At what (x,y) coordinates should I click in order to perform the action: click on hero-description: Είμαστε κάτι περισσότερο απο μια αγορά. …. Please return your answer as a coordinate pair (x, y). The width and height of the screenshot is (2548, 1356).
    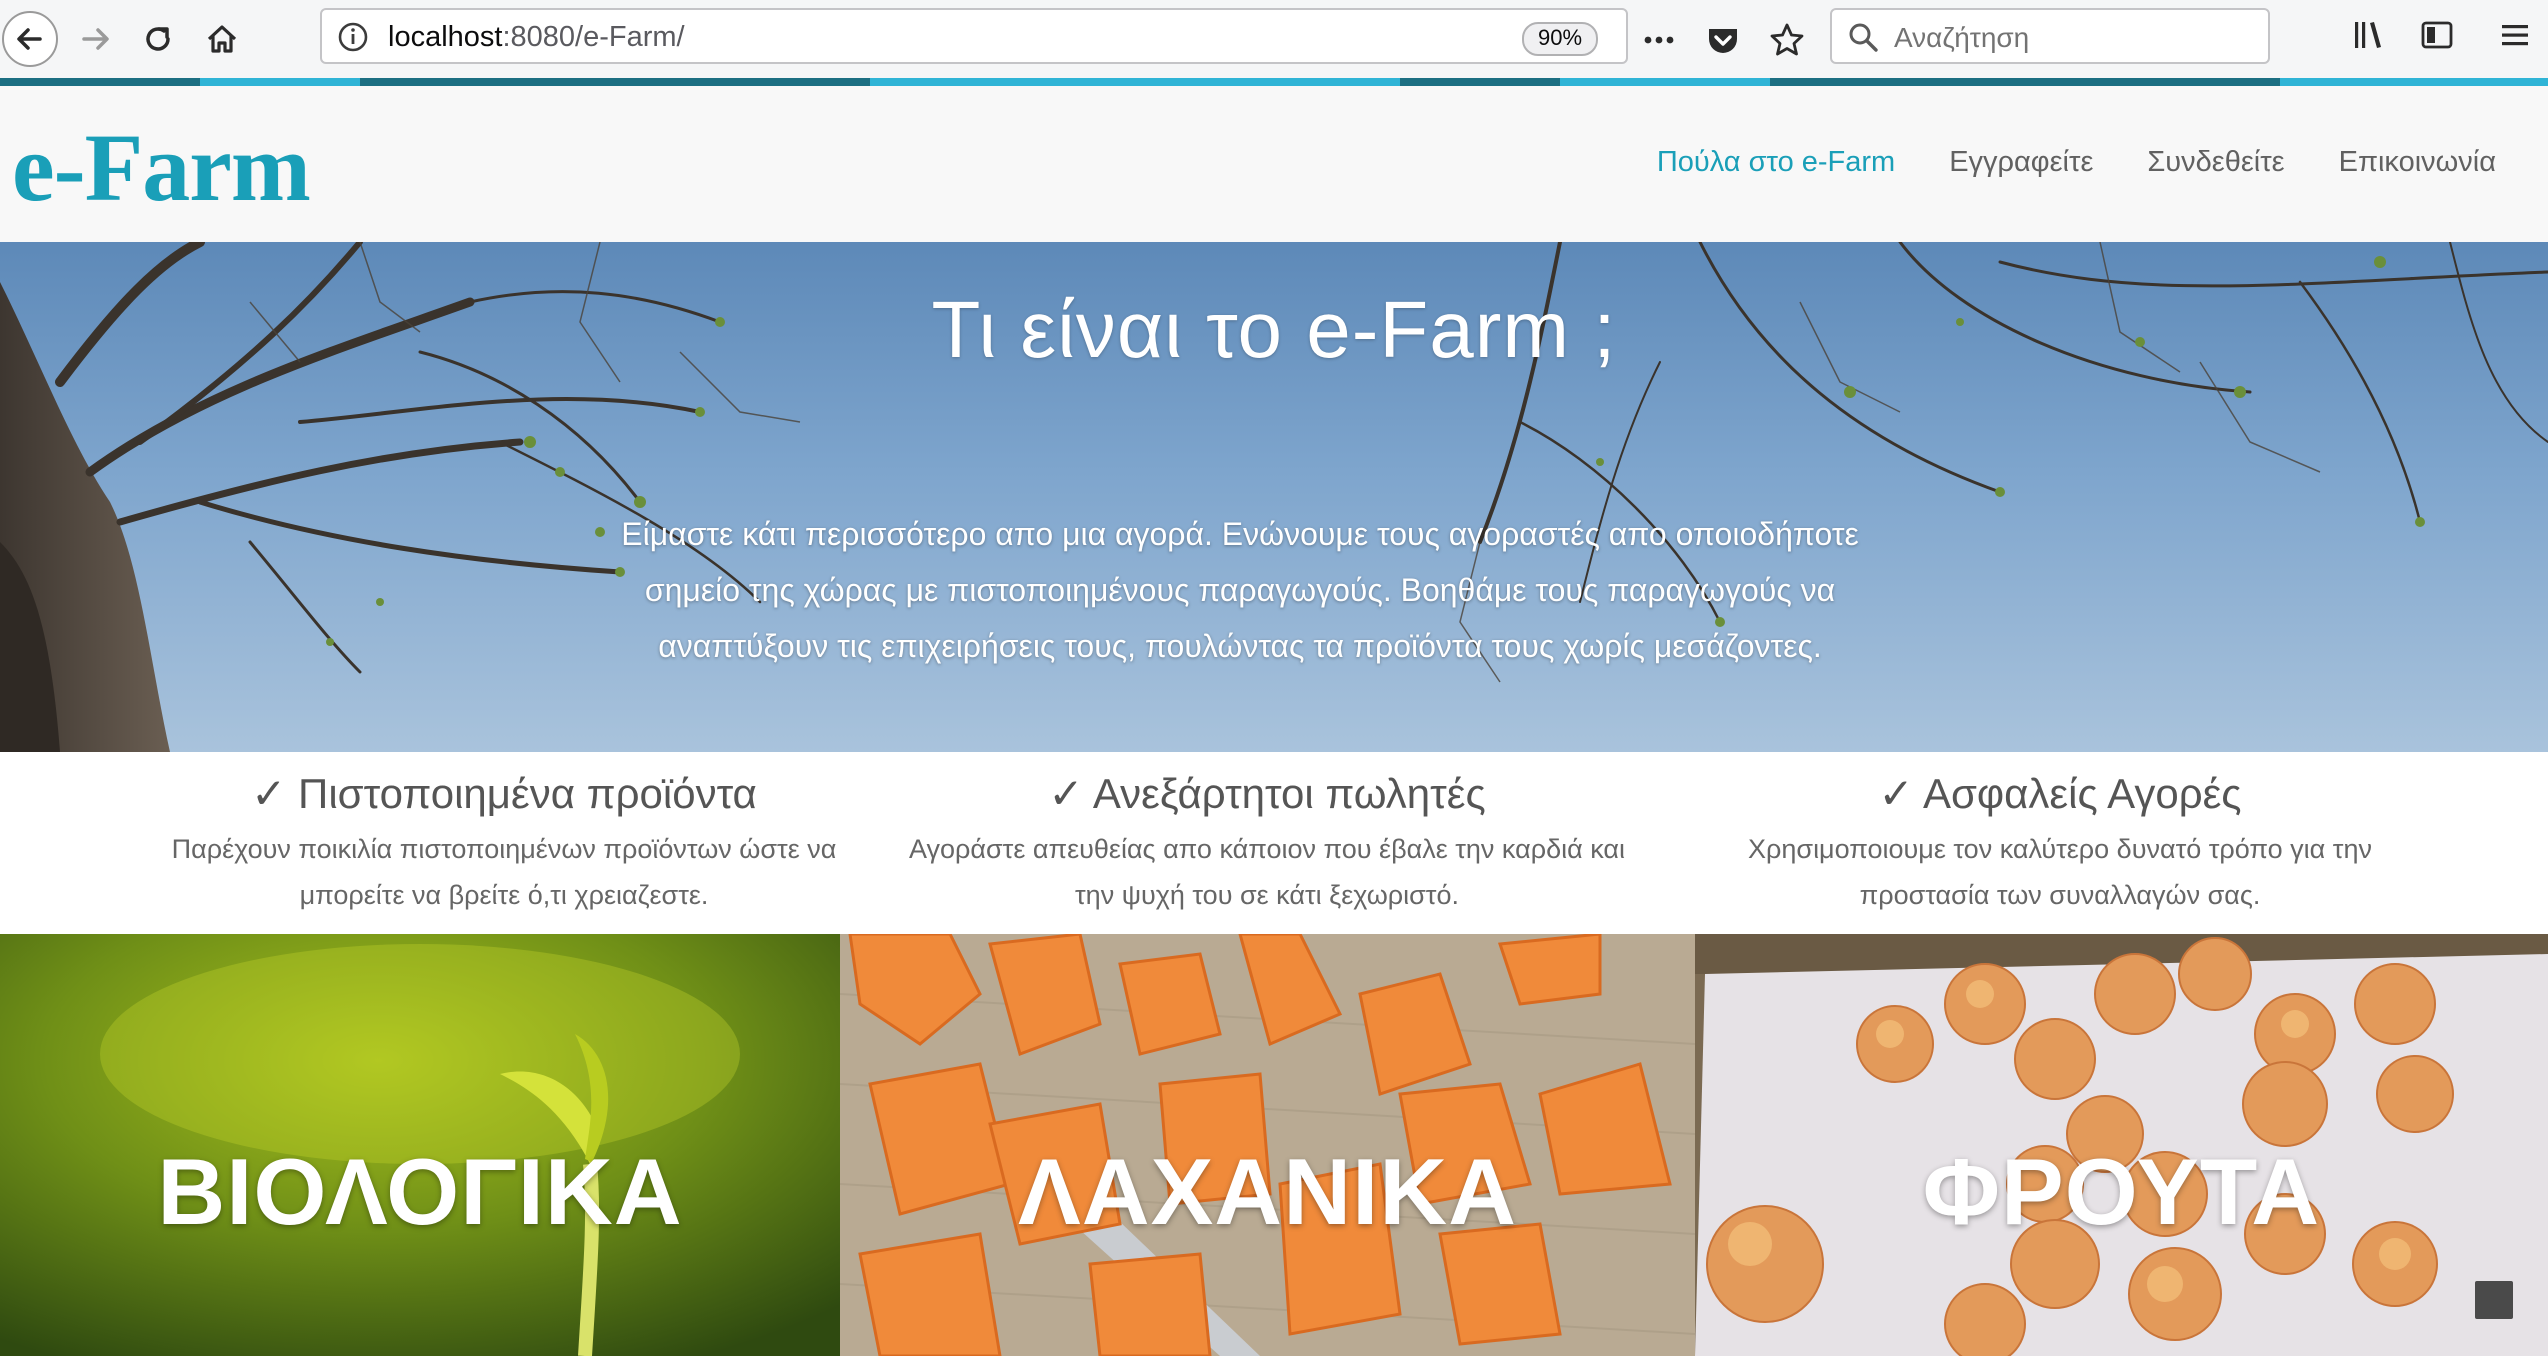
    Looking at the image, I should click on (1240, 590).